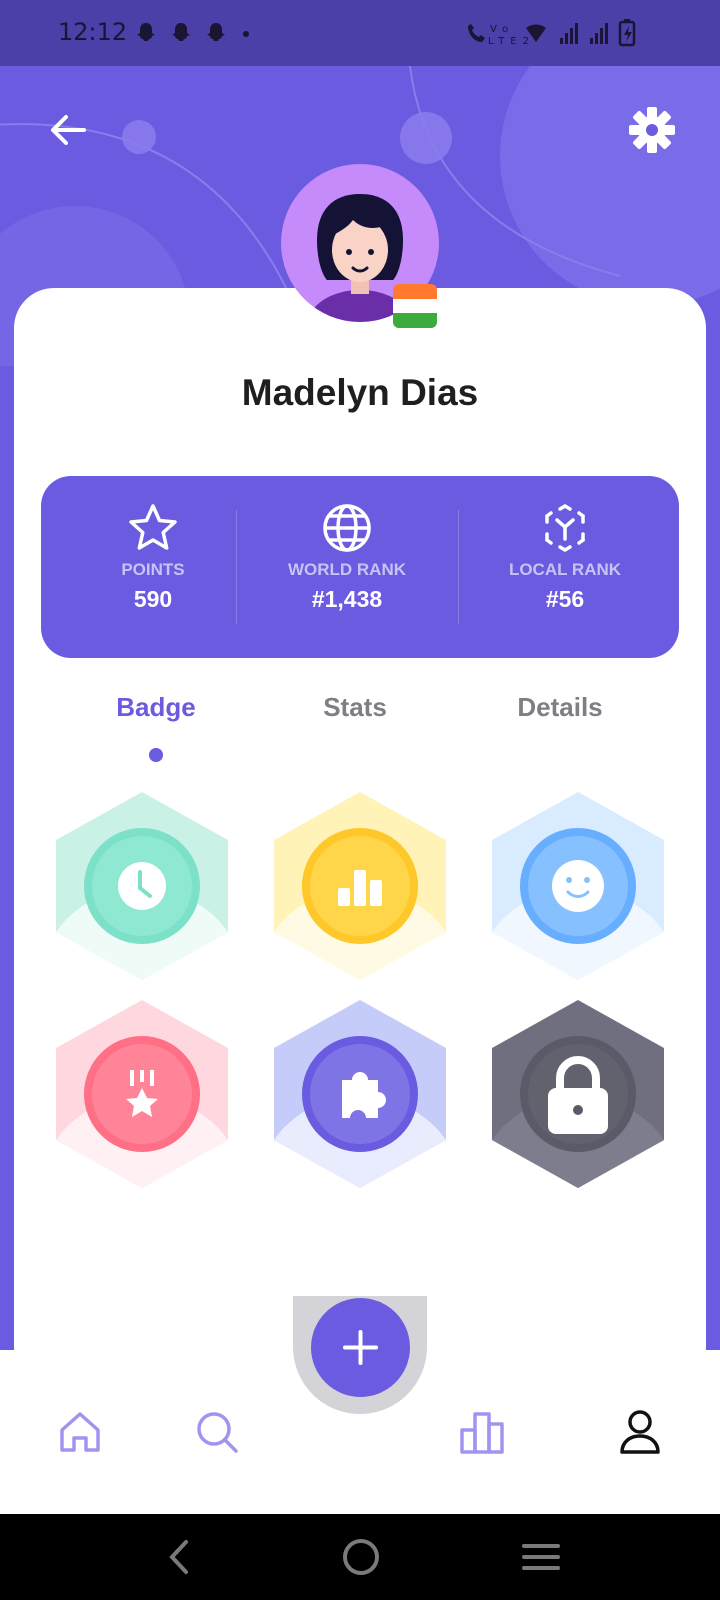 This screenshot has width=720, height=1600. I want to click on country-flag-icon, so click(415, 306).